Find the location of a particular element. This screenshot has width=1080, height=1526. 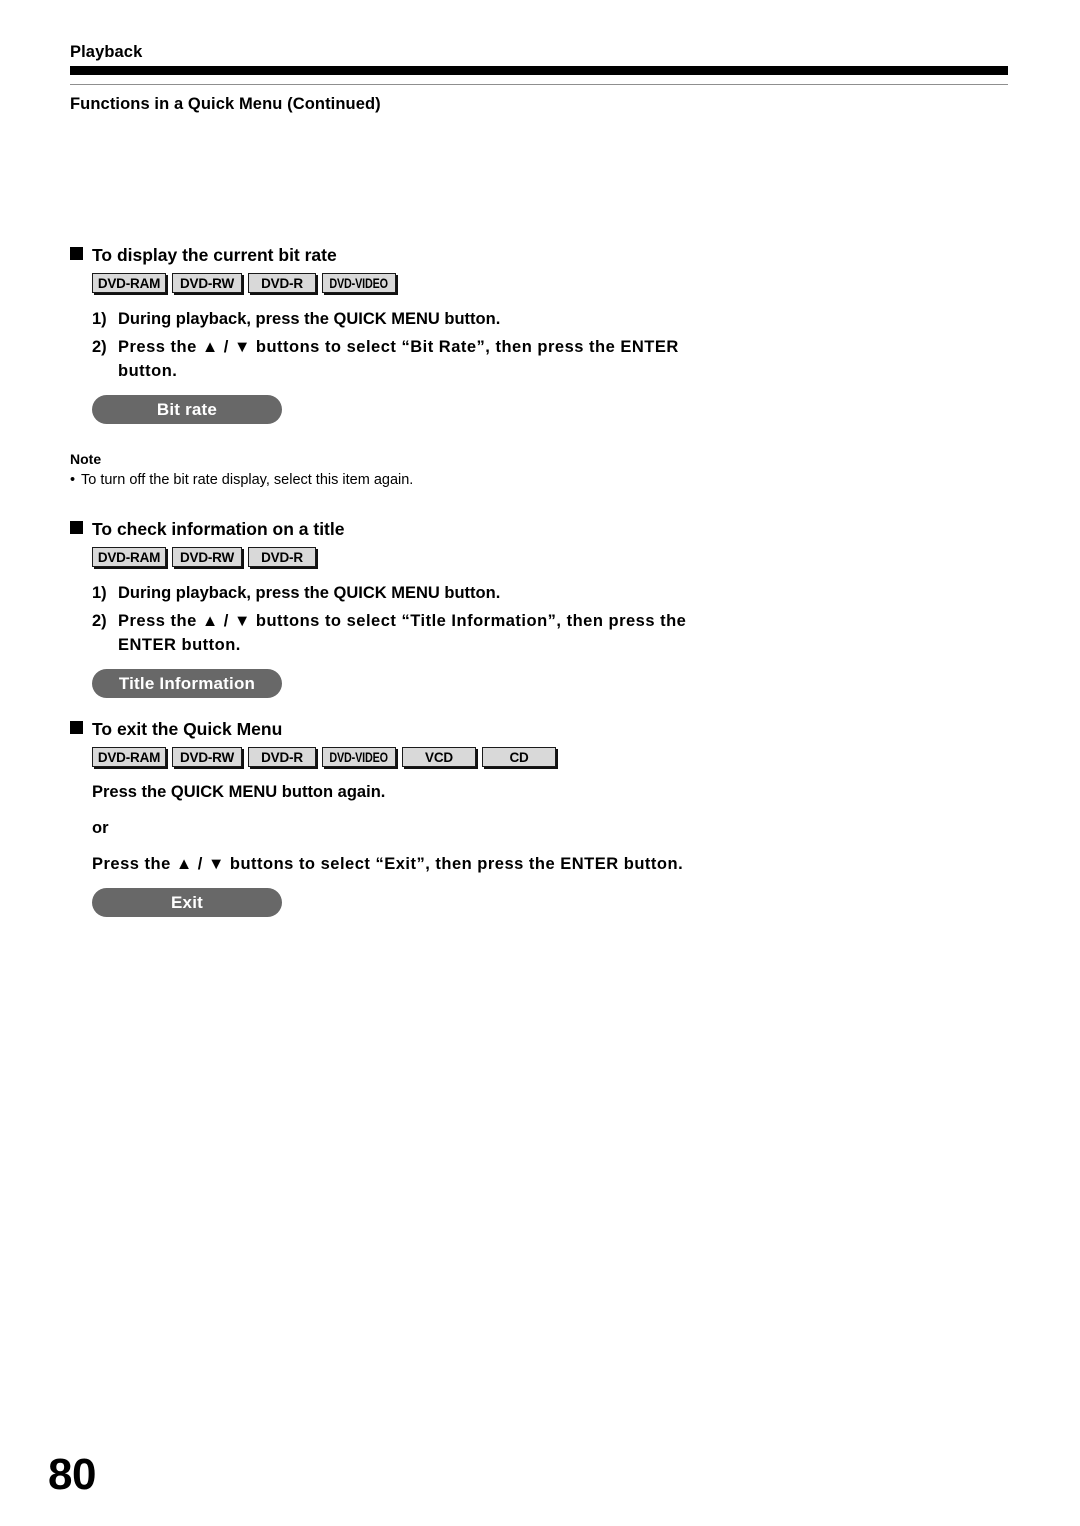

instruction-alternative: or is located at coordinates (100, 828).